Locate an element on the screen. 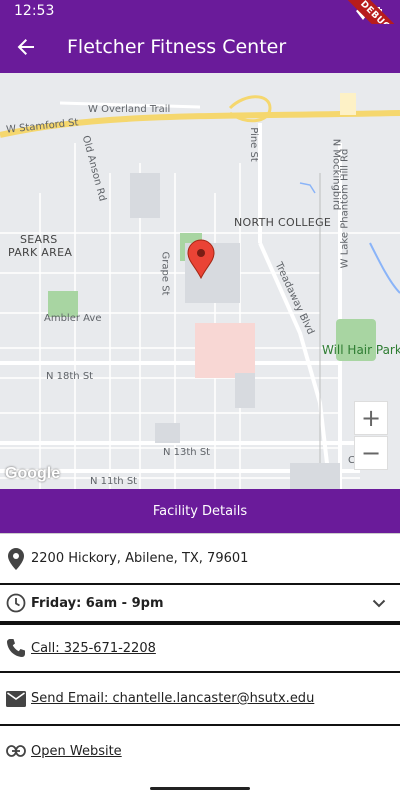 This screenshot has width=400, height=800. phone-row: Call: 325-671-2208 is located at coordinates (200, 648).